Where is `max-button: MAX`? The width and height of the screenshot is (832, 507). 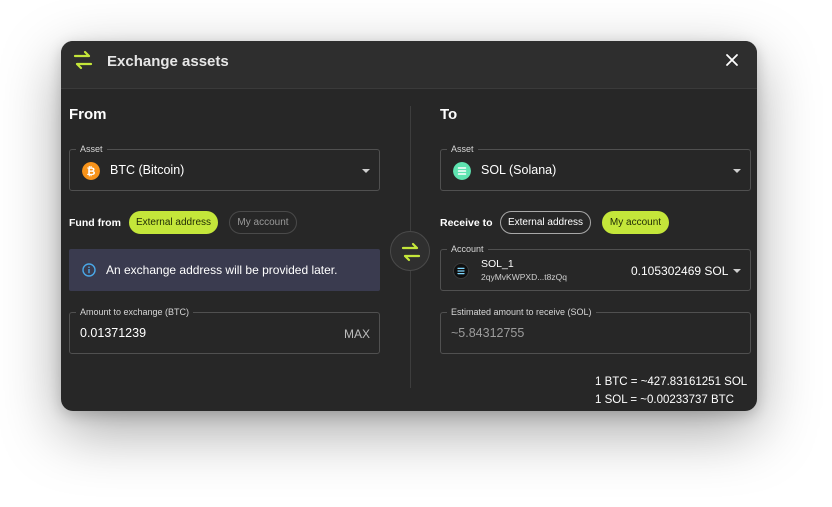
max-button: MAX is located at coordinates (357, 334).